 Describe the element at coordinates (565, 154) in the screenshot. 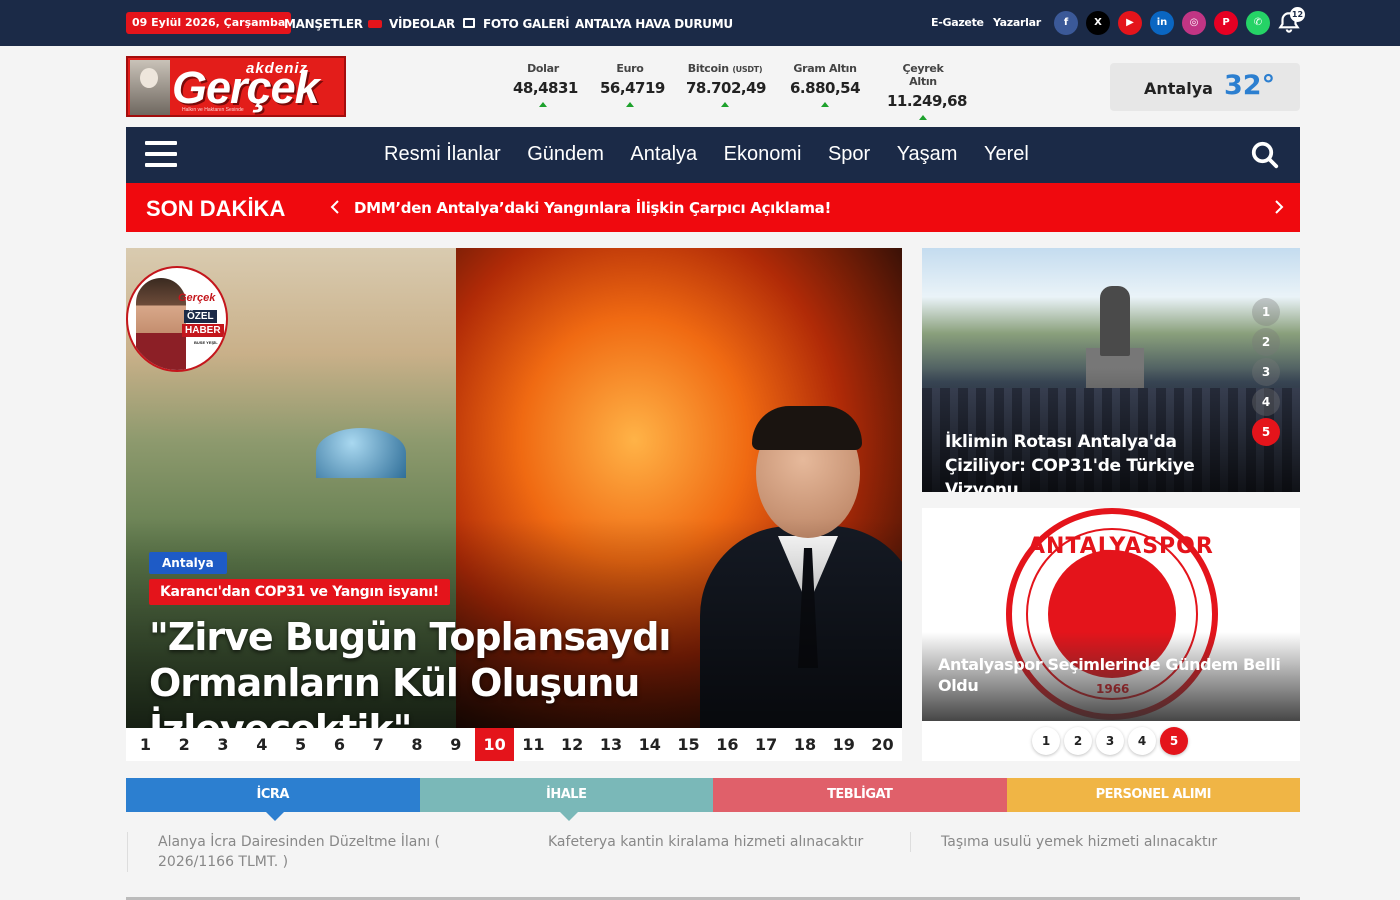

I see `nav-item-gundem: Gündem` at that location.